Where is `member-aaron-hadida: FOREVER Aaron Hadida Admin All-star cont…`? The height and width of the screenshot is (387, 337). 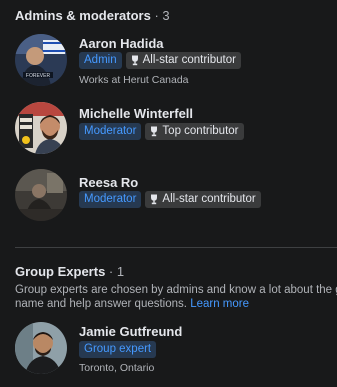 member-aaron-hadida: FOREVER Aaron Hadida Admin All-star cont… is located at coordinates (176, 62).